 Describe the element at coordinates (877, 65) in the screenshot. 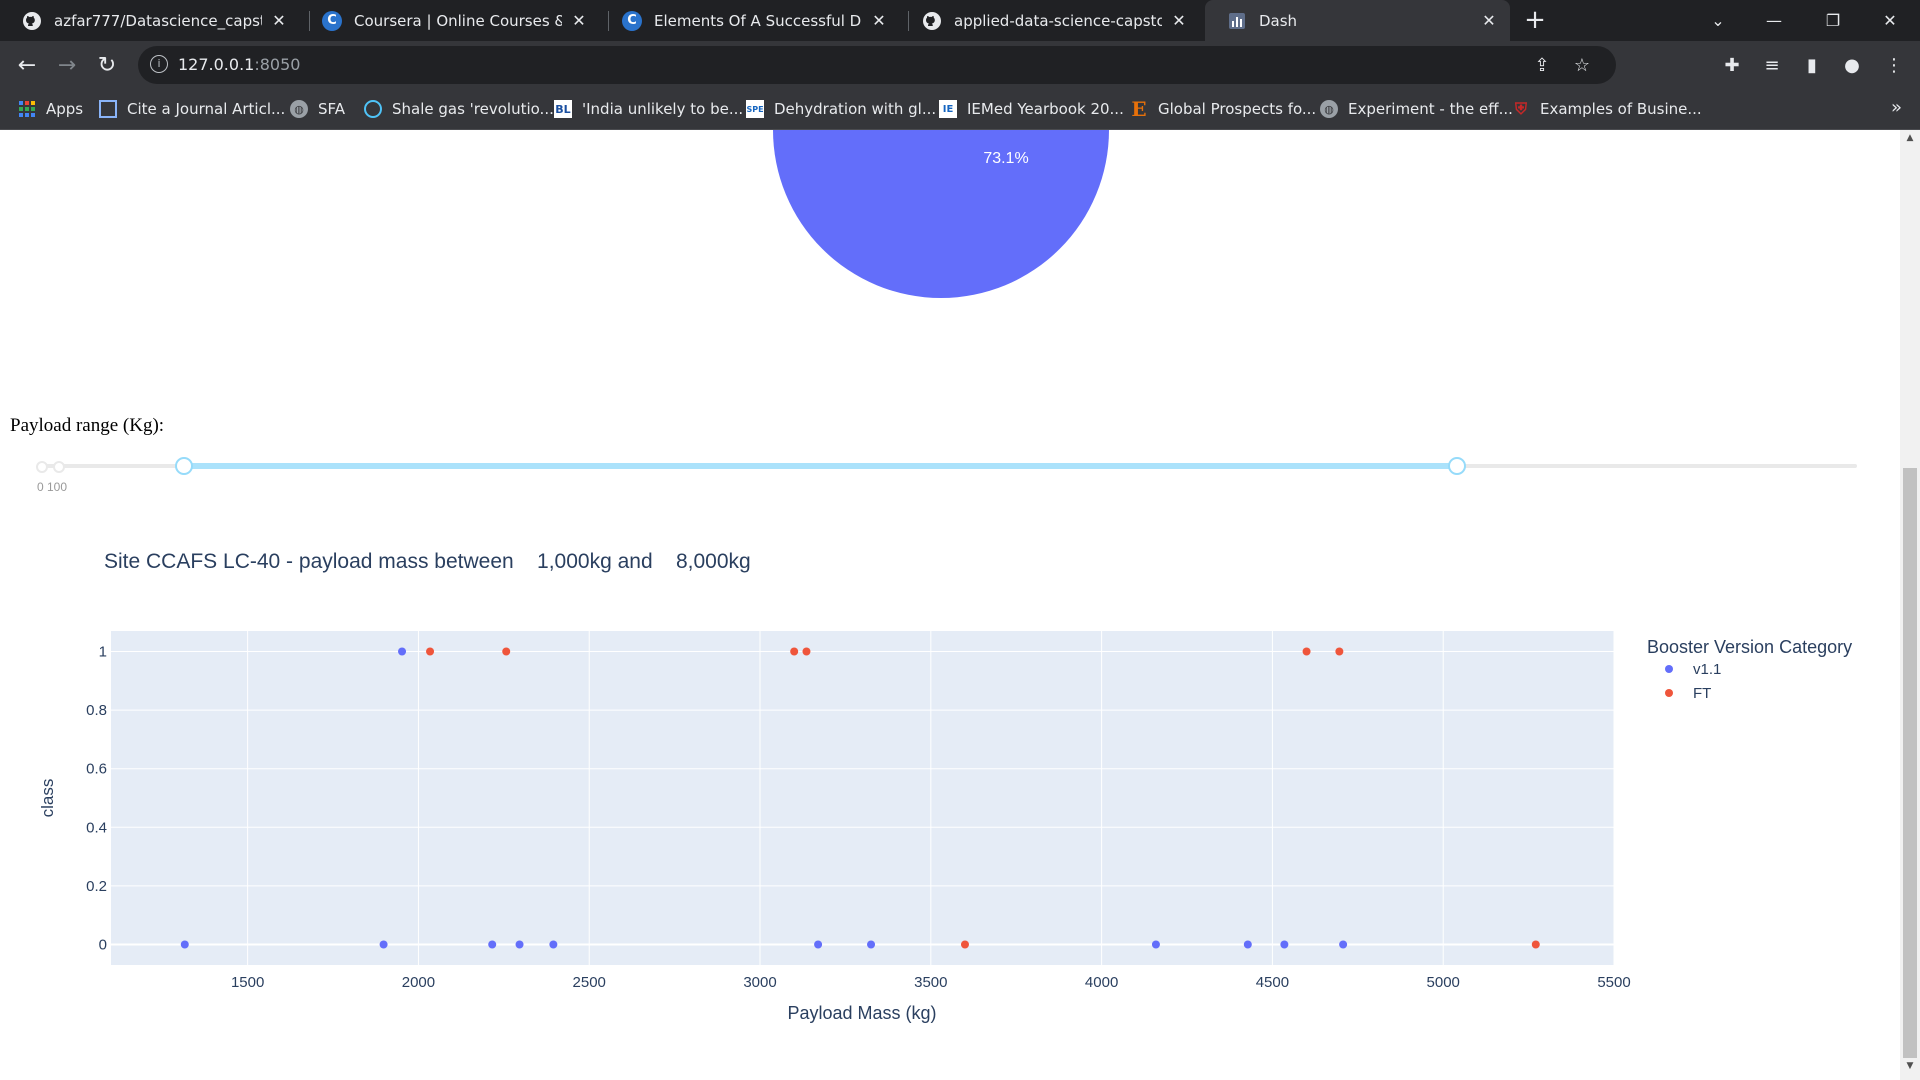

I see `address-bar: i 127.0.0.1:8050 ⇪ ☆` at that location.